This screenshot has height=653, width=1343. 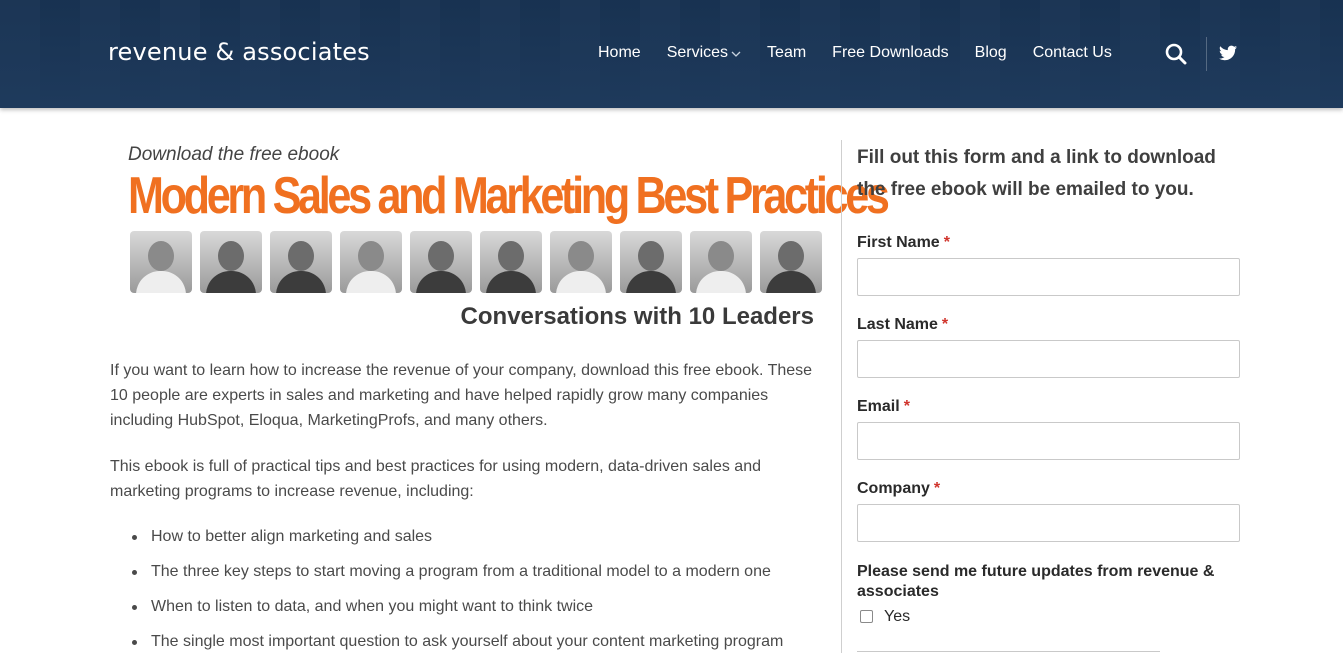 What do you see at coordinates (903, 324) in the screenshot?
I see `last-name-label: Last Name *` at bounding box center [903, 324].